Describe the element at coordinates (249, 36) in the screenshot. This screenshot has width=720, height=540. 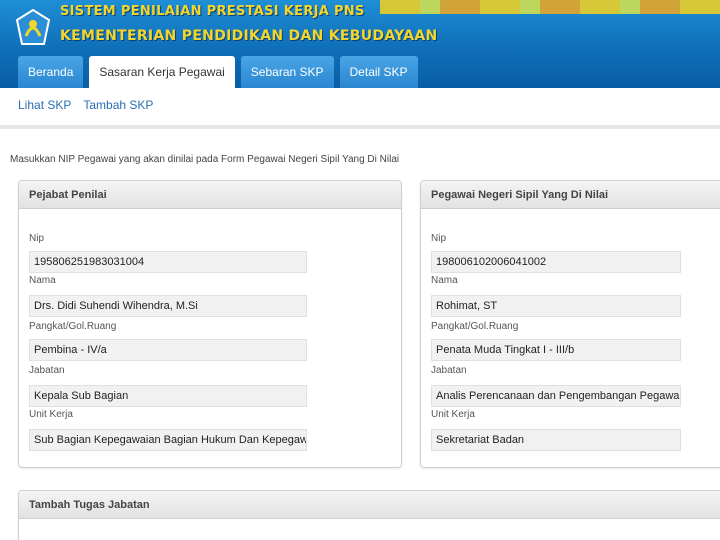
I see `app-title-line2: KEMENTERIAN PENDIDIKAN DAN KEBUDAYAAN` at that location.